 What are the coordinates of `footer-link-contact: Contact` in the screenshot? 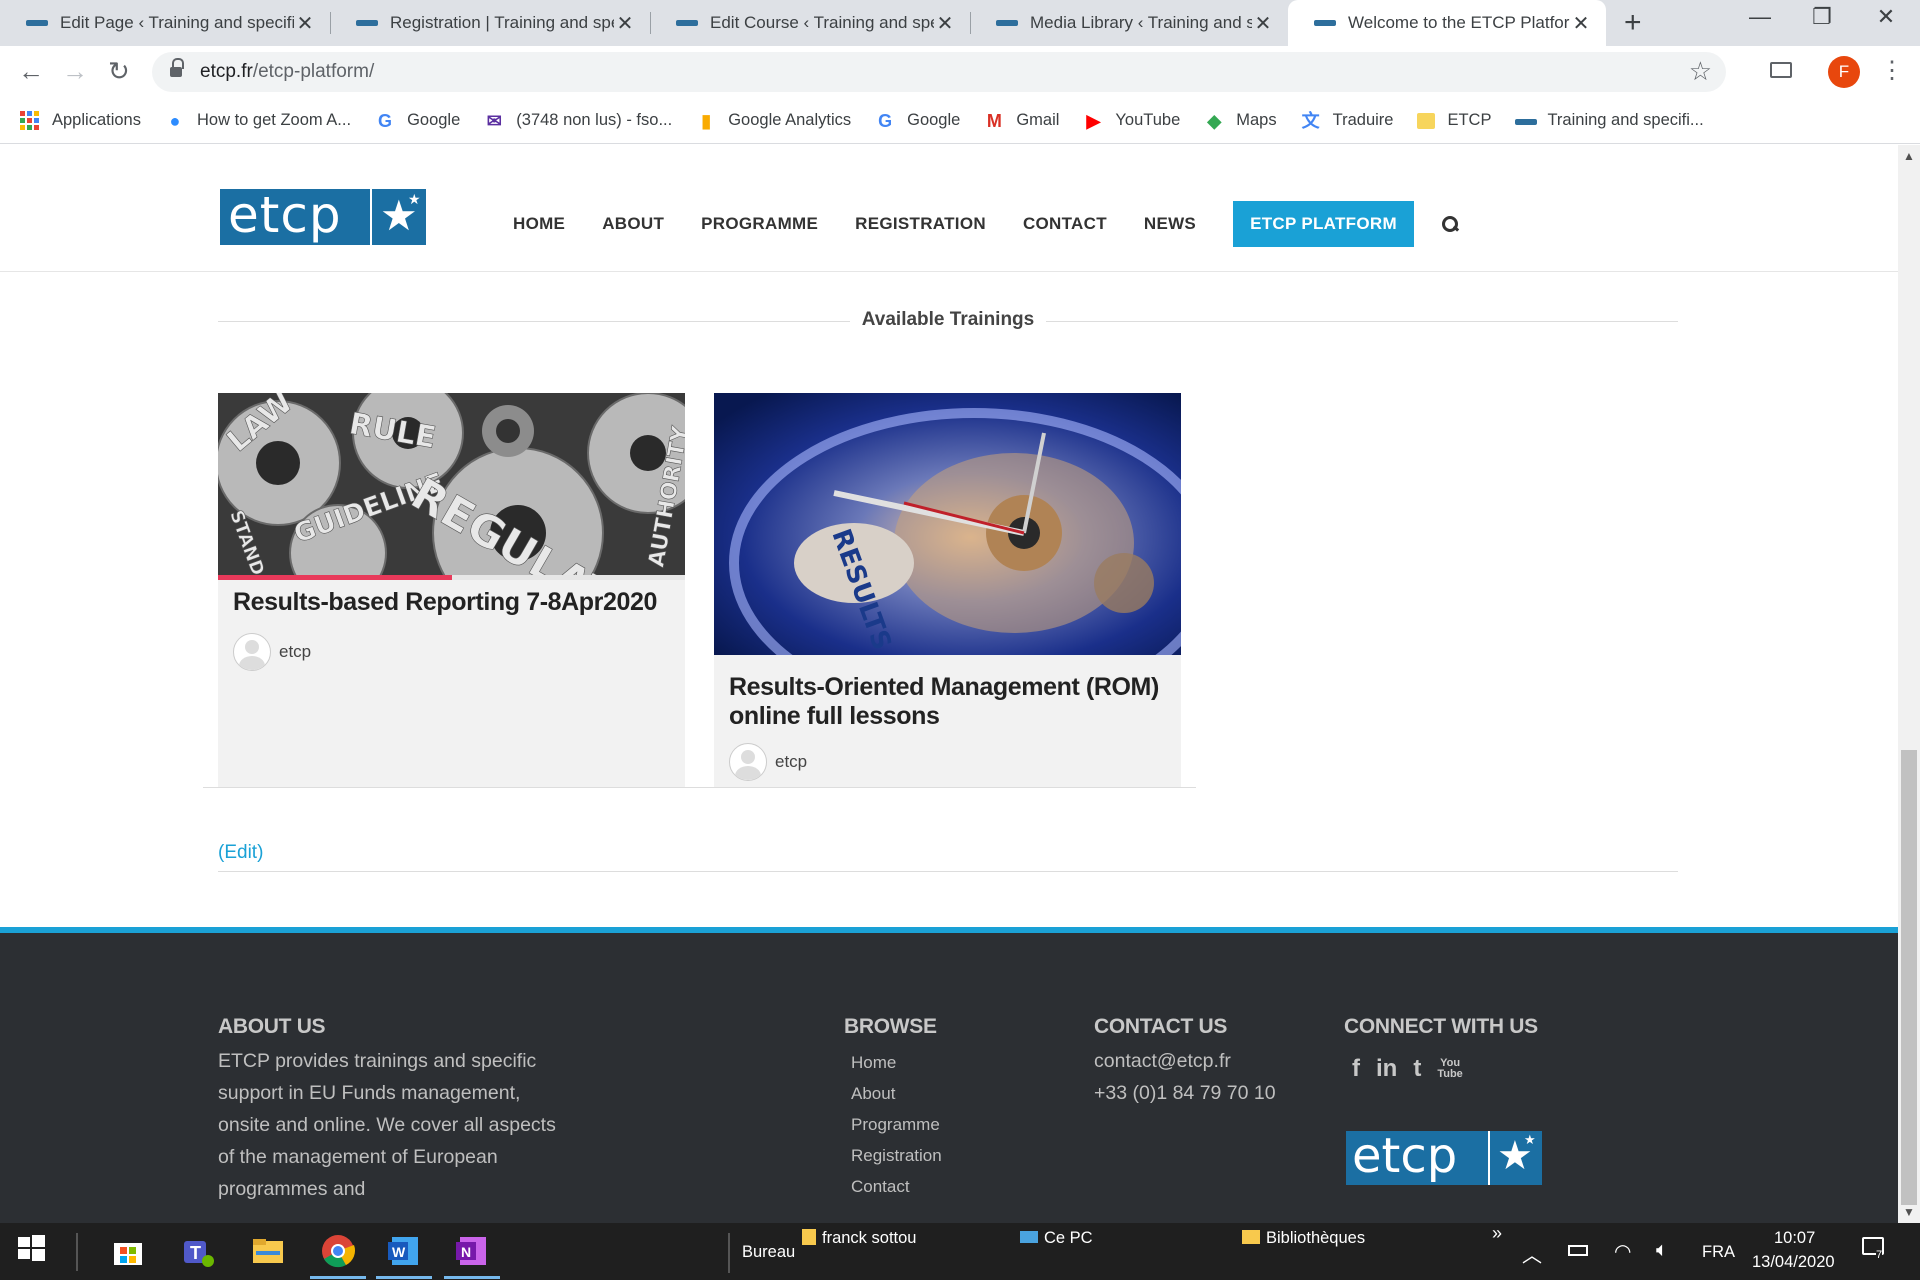 It's located at (896, 1186).